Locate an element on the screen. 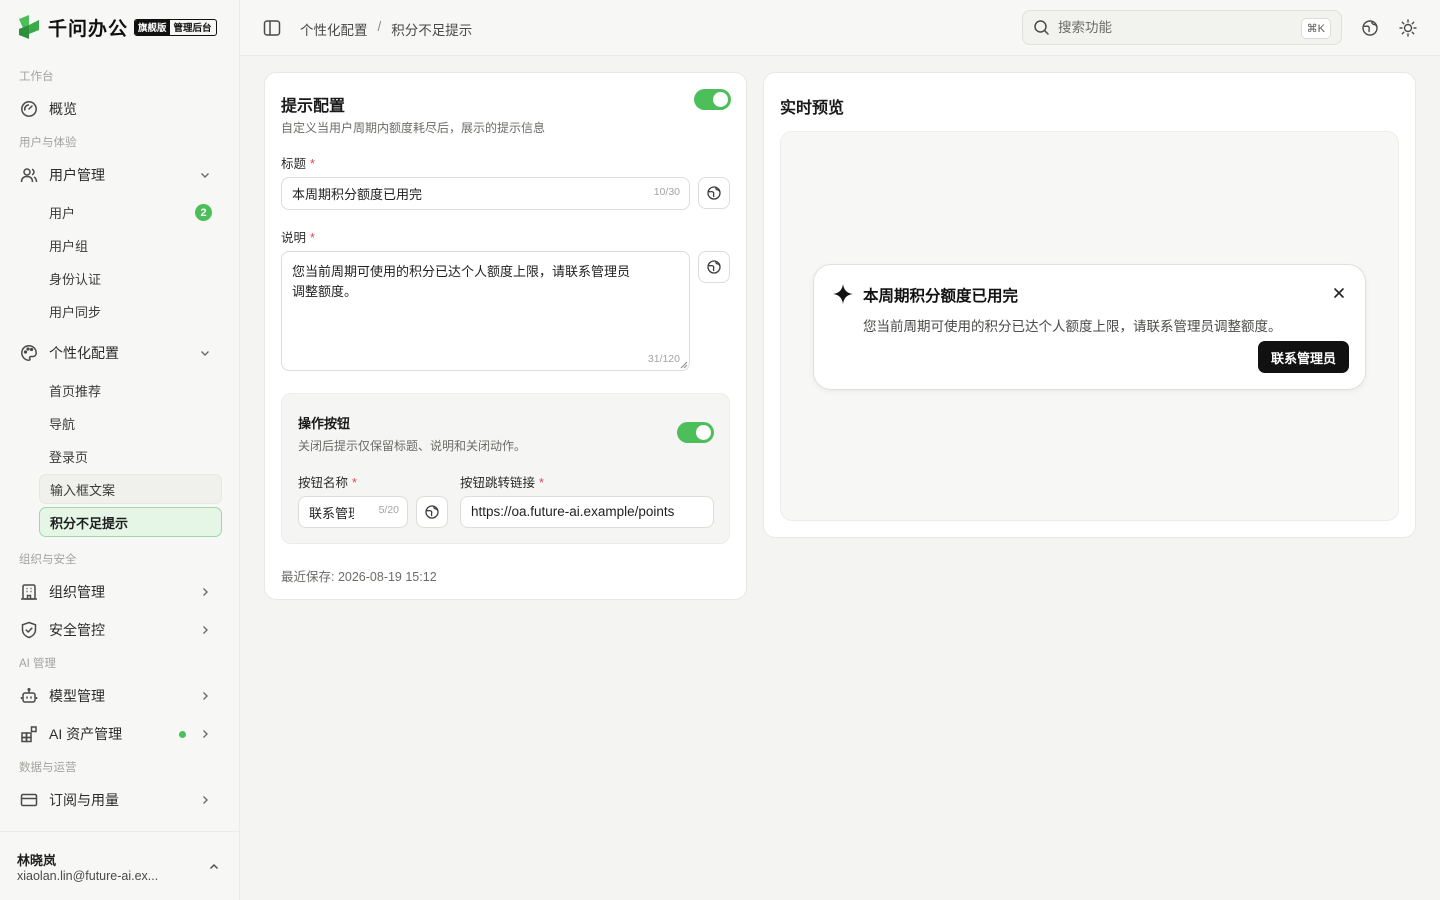 The height and width of the screenshot is (900, 1440). button-name-field: 5/20 is located at coordinates (353, 512).